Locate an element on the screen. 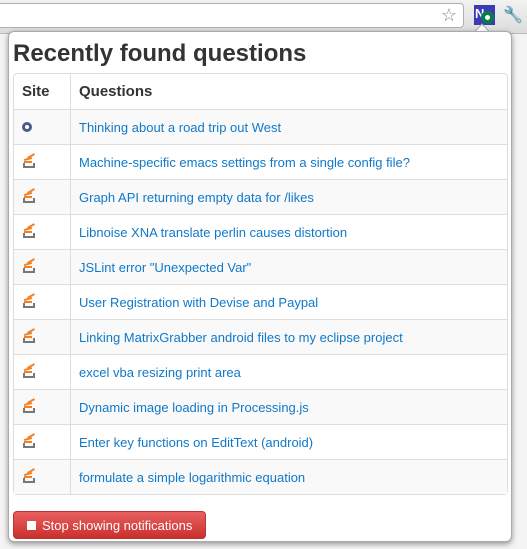 Image resolution: width=527 pixels, height=549 pixels. table-row: JSLint error "Unexpected Var" is located at coordinates (260, 266).